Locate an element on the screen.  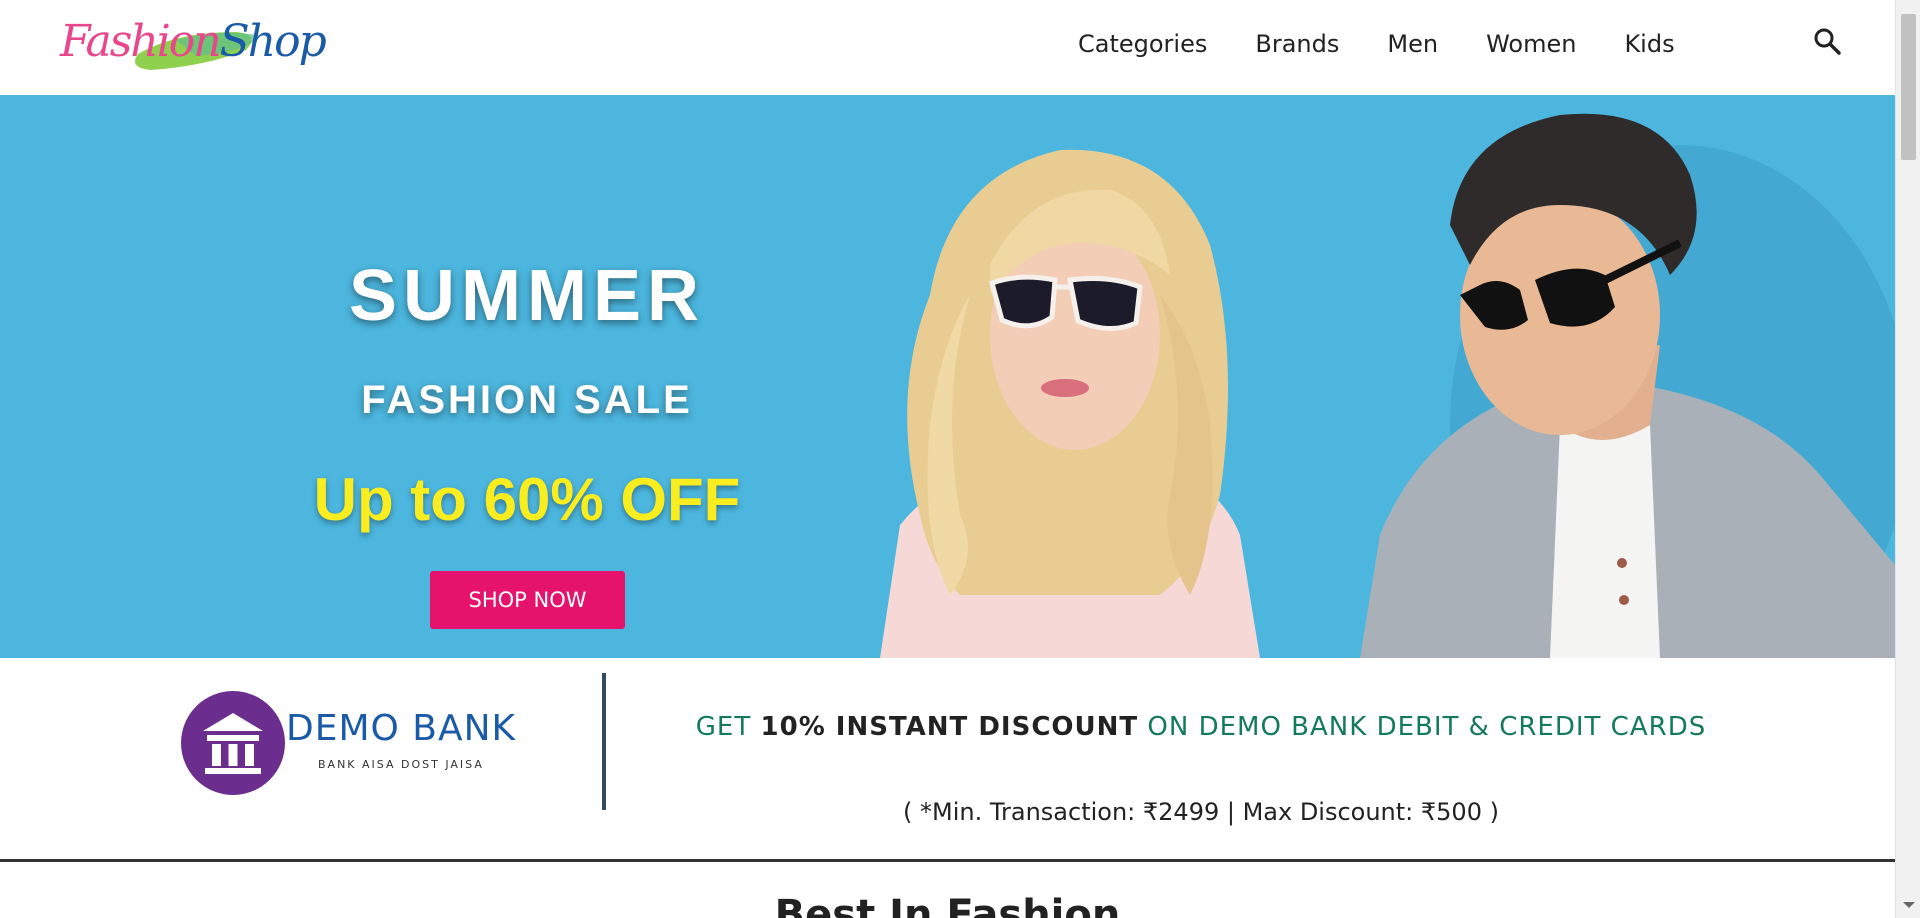
section-title: Best In Fashion is located at coordinates (947, 905).